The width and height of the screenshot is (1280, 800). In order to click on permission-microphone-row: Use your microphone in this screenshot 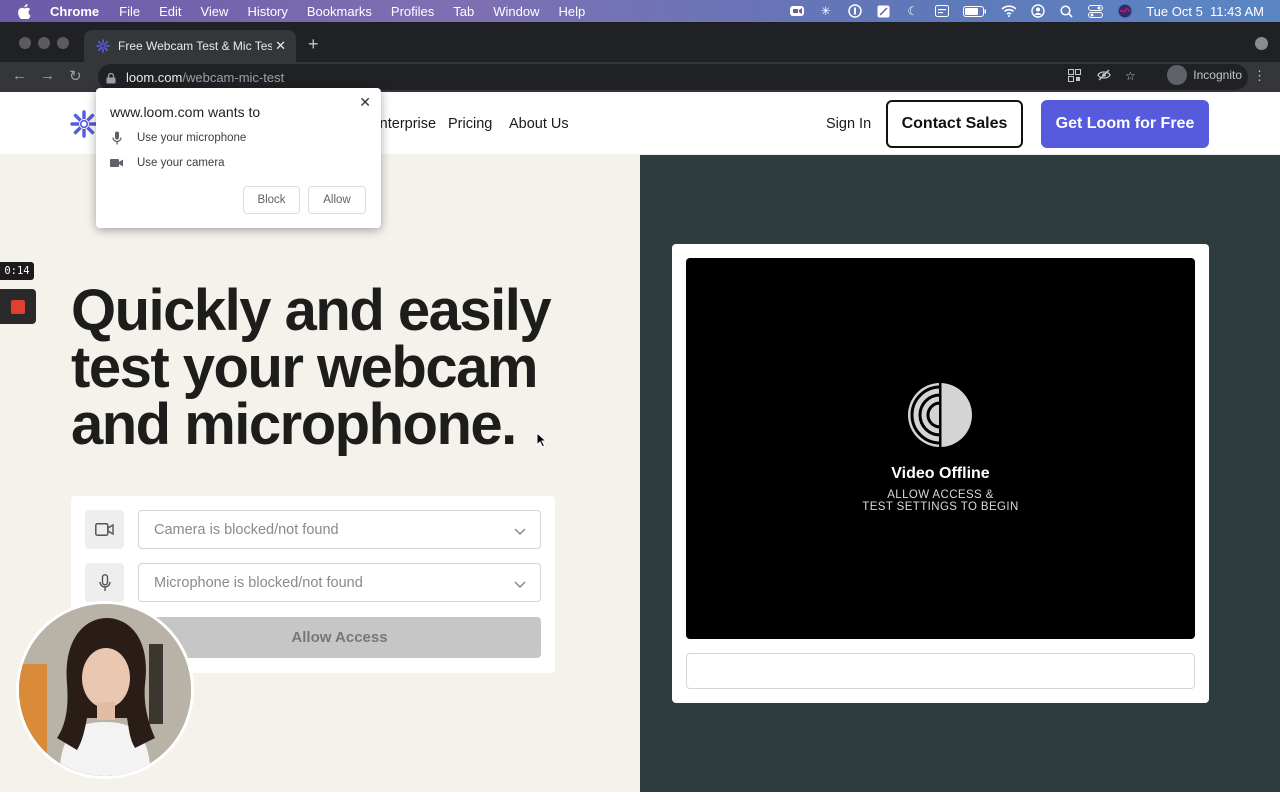, I will do `click(178, 138)`.